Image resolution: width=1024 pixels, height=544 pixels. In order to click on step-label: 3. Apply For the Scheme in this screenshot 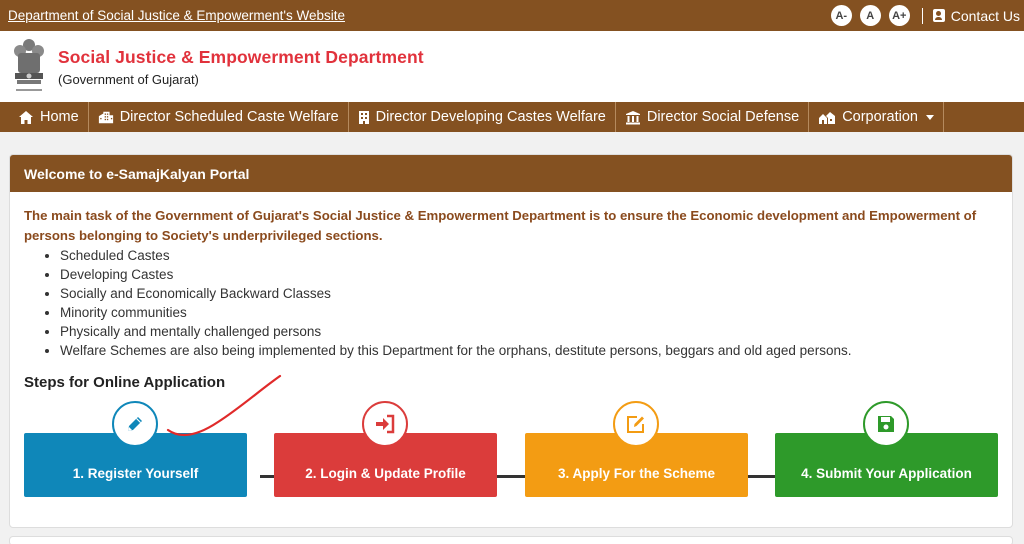, I will do `click(636, 473)`.